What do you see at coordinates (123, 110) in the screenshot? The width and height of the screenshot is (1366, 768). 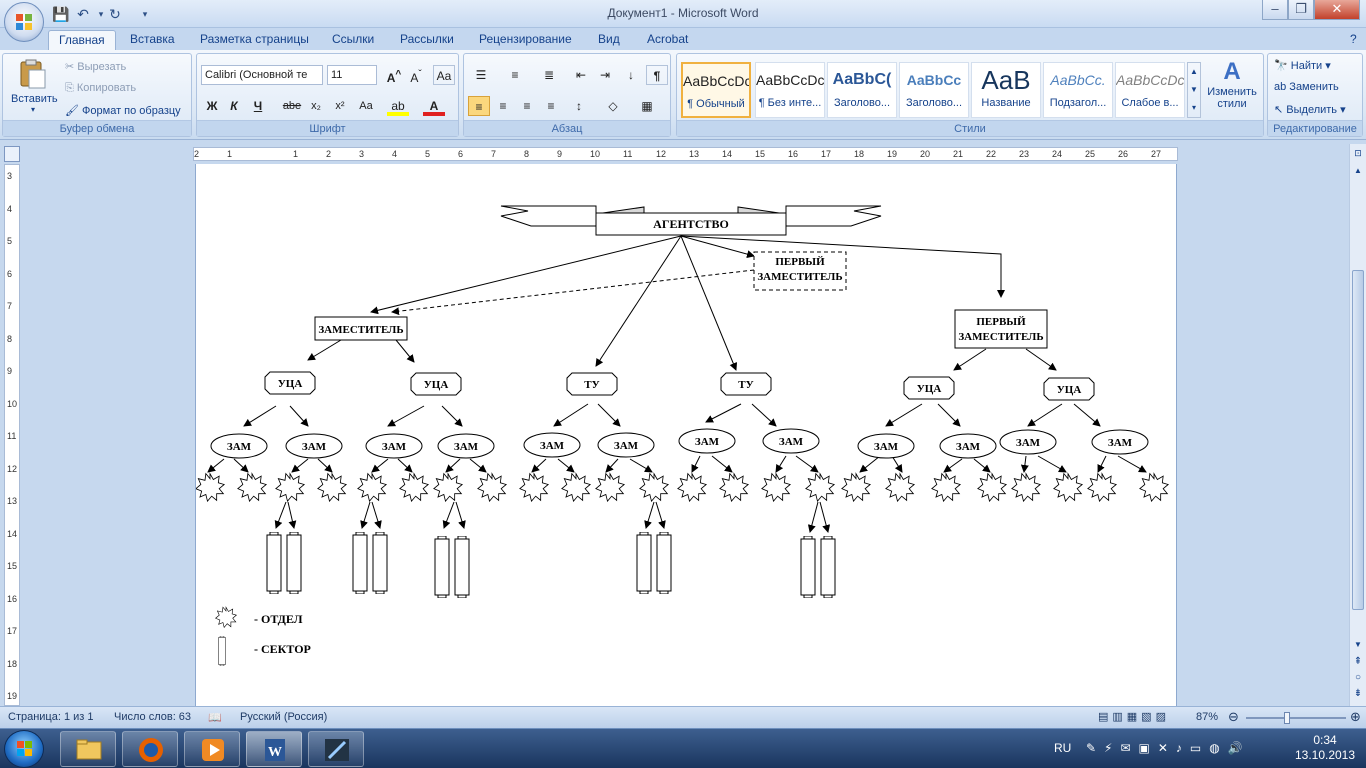 I see `format-painter-button: 🖌 Формат по образцу` at bounding box center [123, 110].